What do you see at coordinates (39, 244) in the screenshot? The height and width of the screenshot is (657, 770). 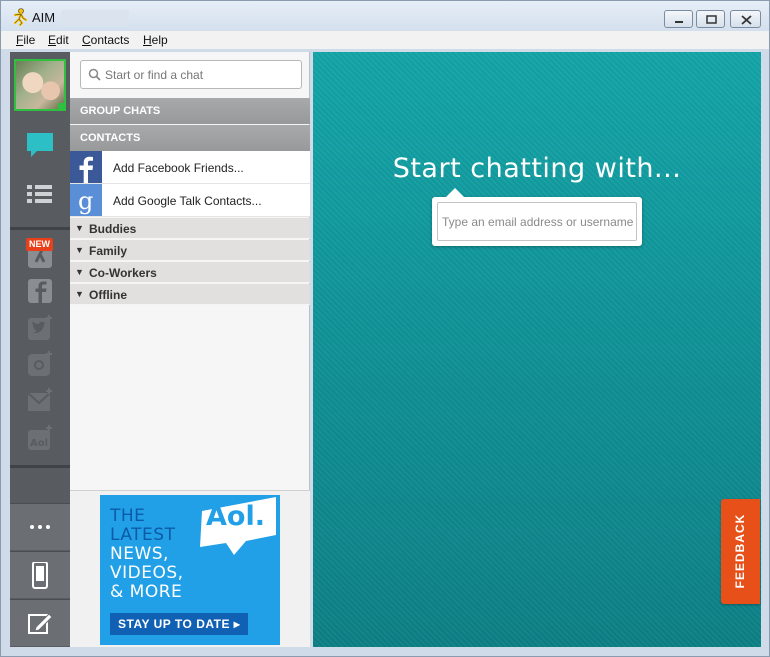 I see `new-badge: NEW` at bounding box center [39, 244].